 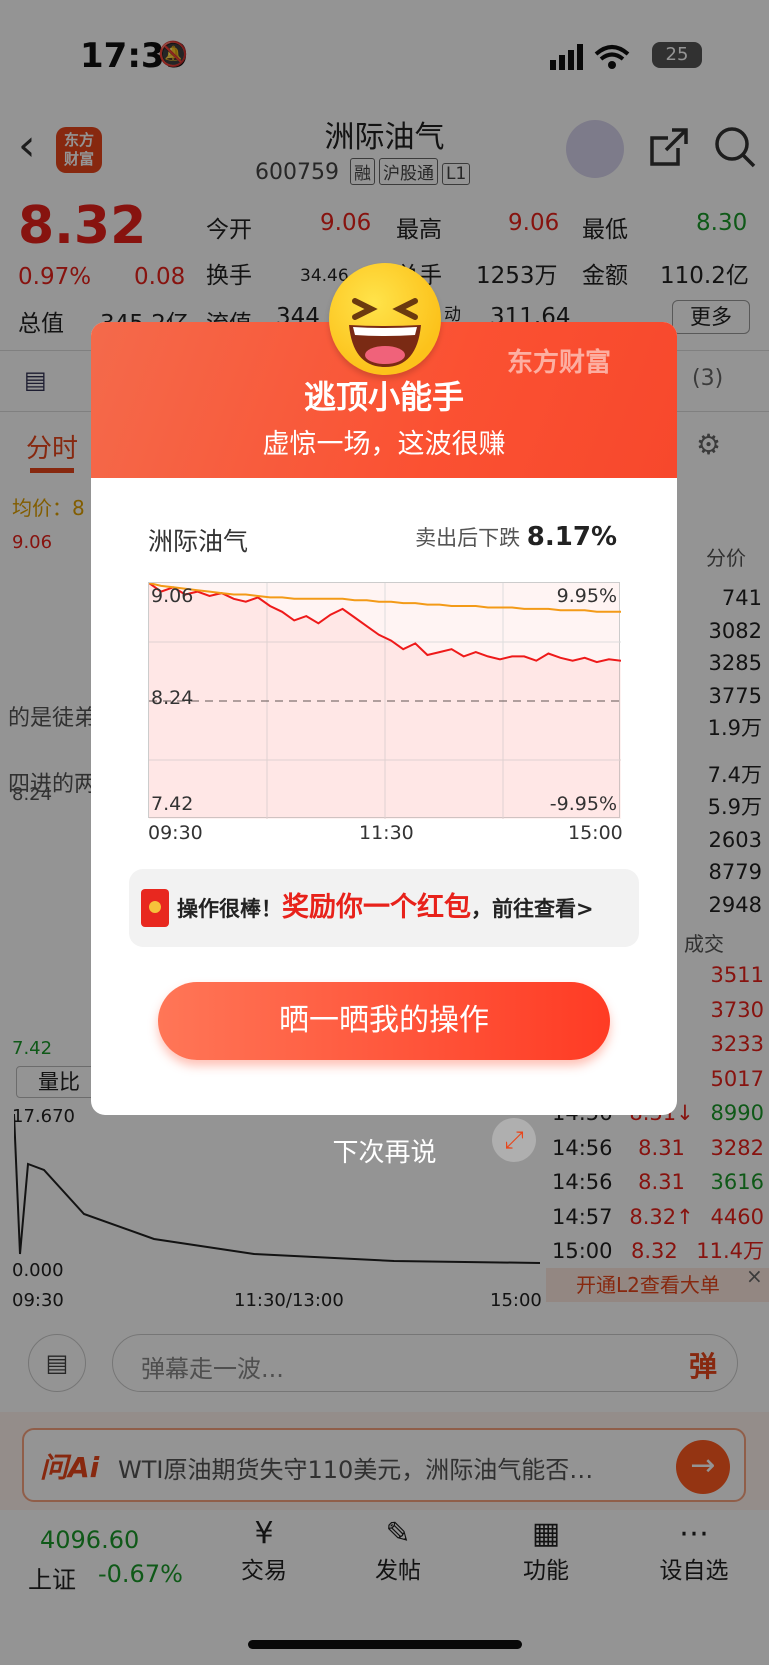 I want to click on chart-x-end: 15:00, so click(x=595, y=833).